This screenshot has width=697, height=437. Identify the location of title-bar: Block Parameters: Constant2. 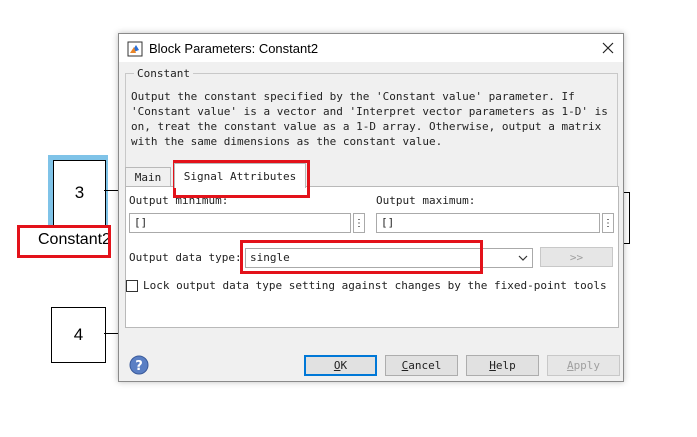
(371, 48).